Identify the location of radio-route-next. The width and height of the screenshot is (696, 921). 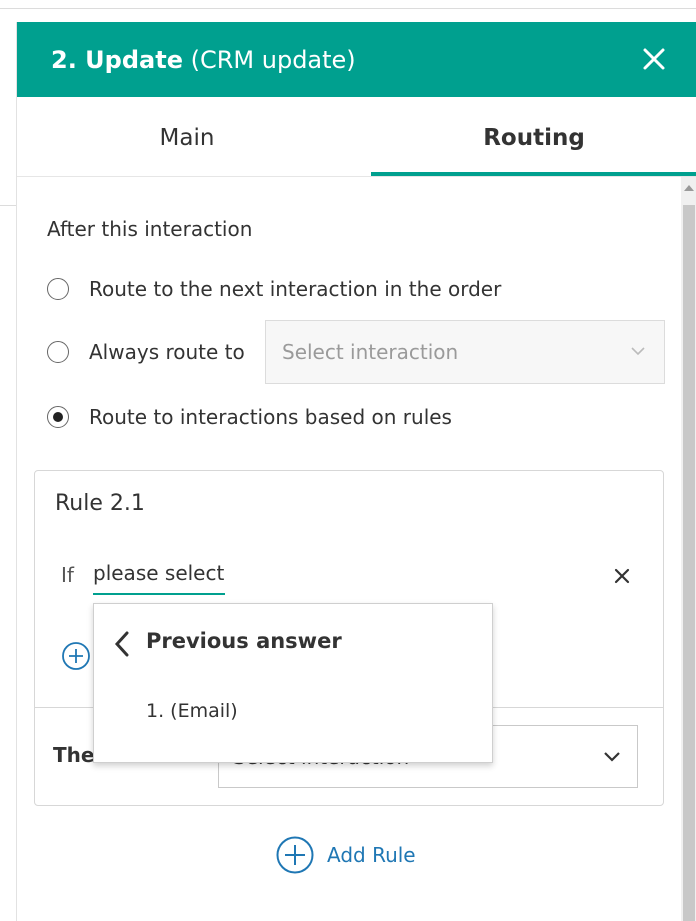
(58, 289).